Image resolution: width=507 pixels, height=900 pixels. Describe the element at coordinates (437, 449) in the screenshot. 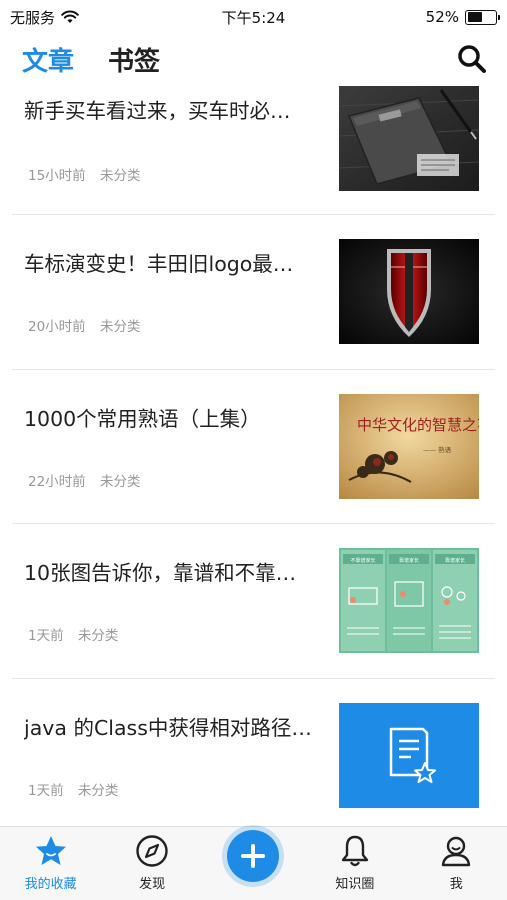

I see `thumb-subtitle-text: —— 熟语` at that location.